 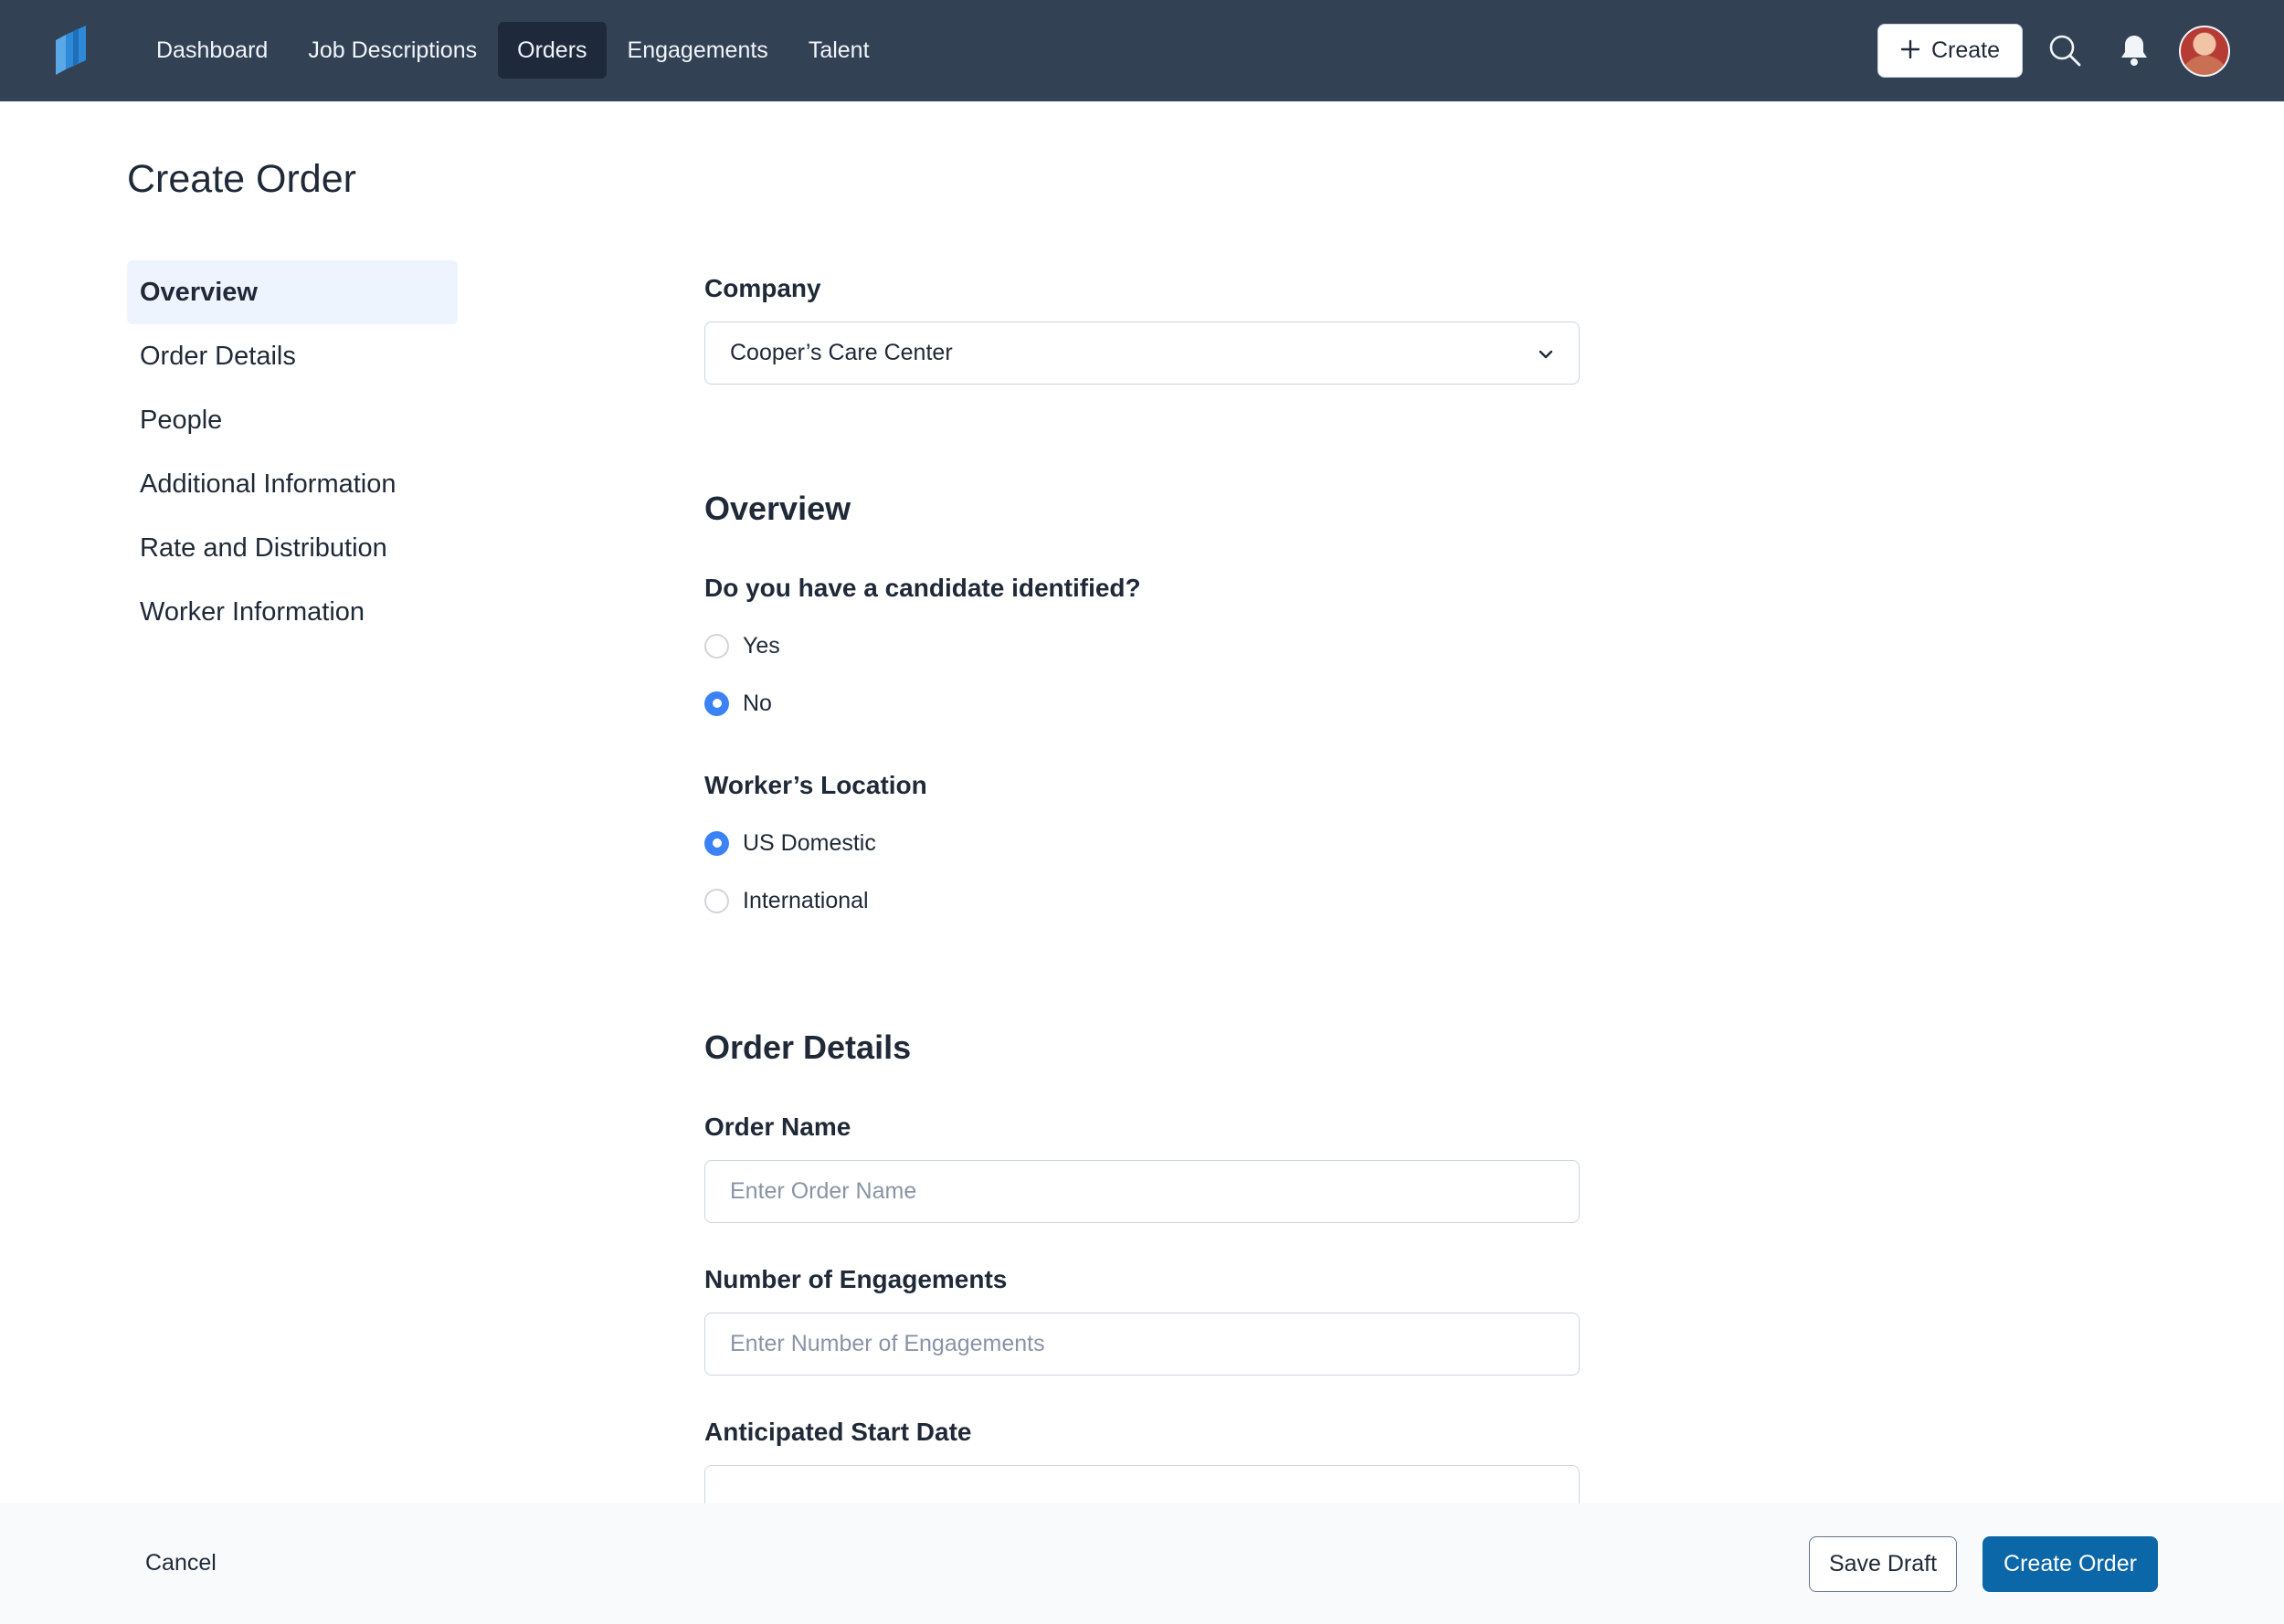 I want to click on company-label: Company, so click(x=762, y=288).